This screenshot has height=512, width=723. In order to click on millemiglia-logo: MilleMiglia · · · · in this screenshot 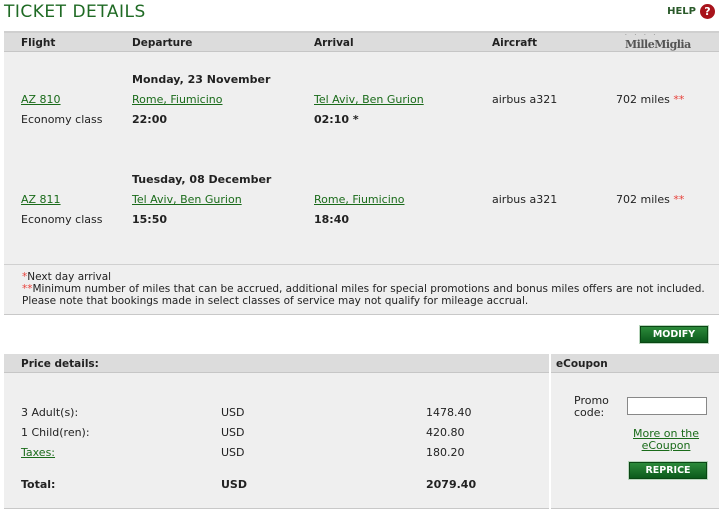, I will do `click(658, 41)`.